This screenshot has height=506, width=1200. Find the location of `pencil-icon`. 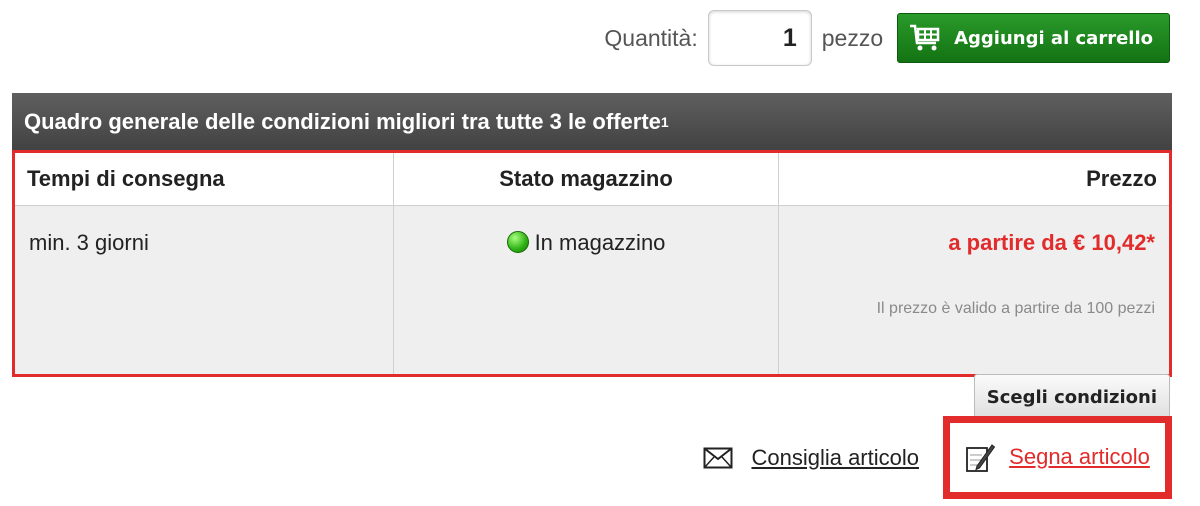

pencil-icon is located at coordinates (981, 458).